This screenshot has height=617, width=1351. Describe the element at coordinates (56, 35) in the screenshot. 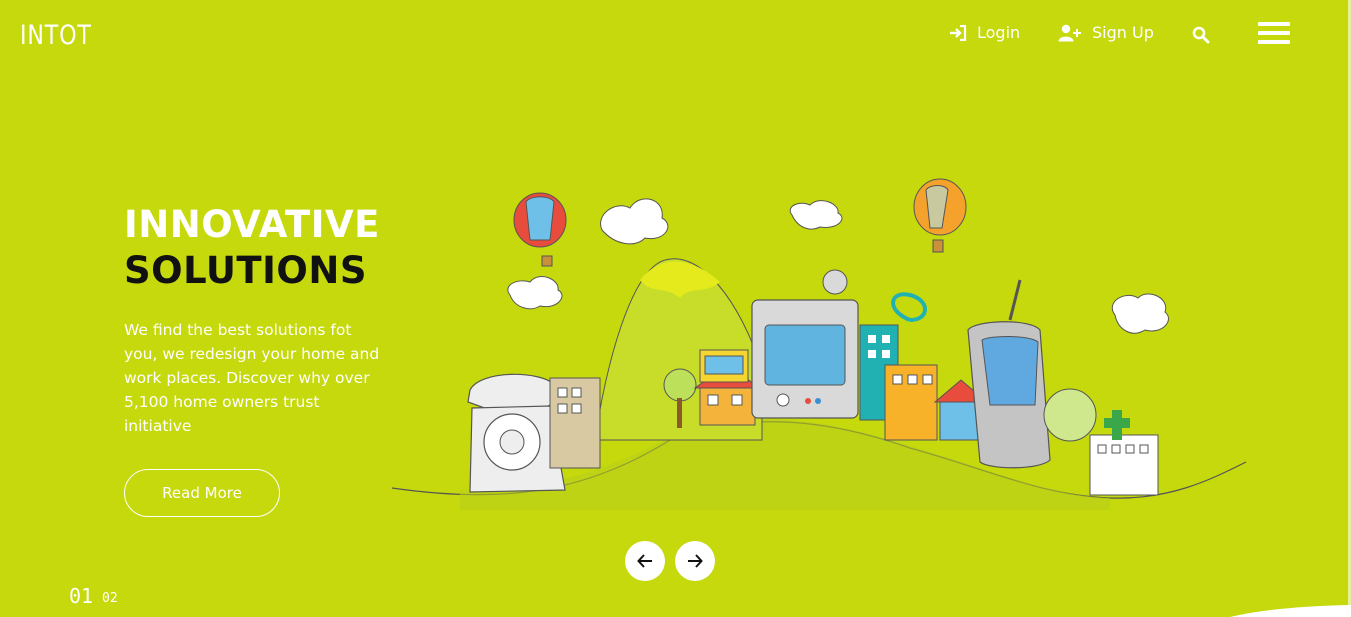

I see `site-logo: INTOT` at that location.